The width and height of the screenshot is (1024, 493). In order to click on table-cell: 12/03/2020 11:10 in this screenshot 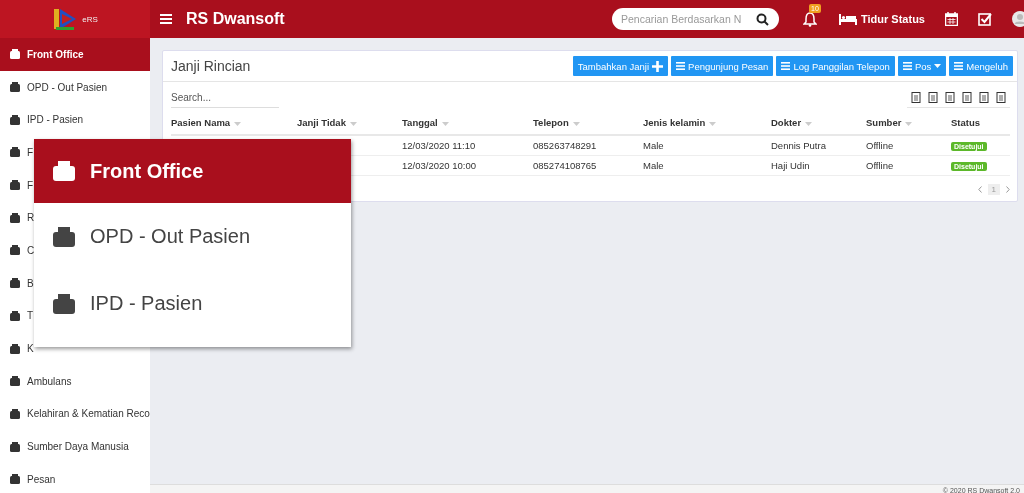, I will do `click(467, 145)`.